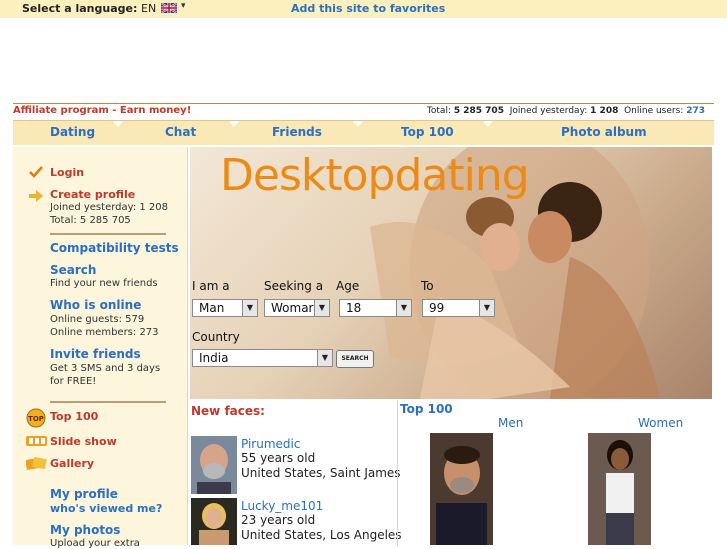 The width and height of the screenshot is (727, 549). Describe the element at coordinates (180, 132) in the screenshot. I see `tab-chat: Chat` at that location.